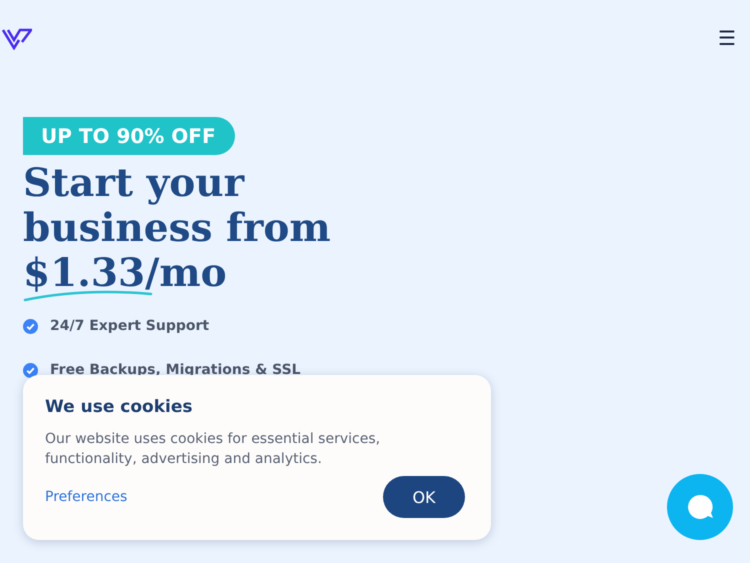 Image resolution: width=750 pixels, height=563 pixels. Describe the element at coordinates (700, 507) in the screenshot. I see `chat-bubble-icon` at that location.